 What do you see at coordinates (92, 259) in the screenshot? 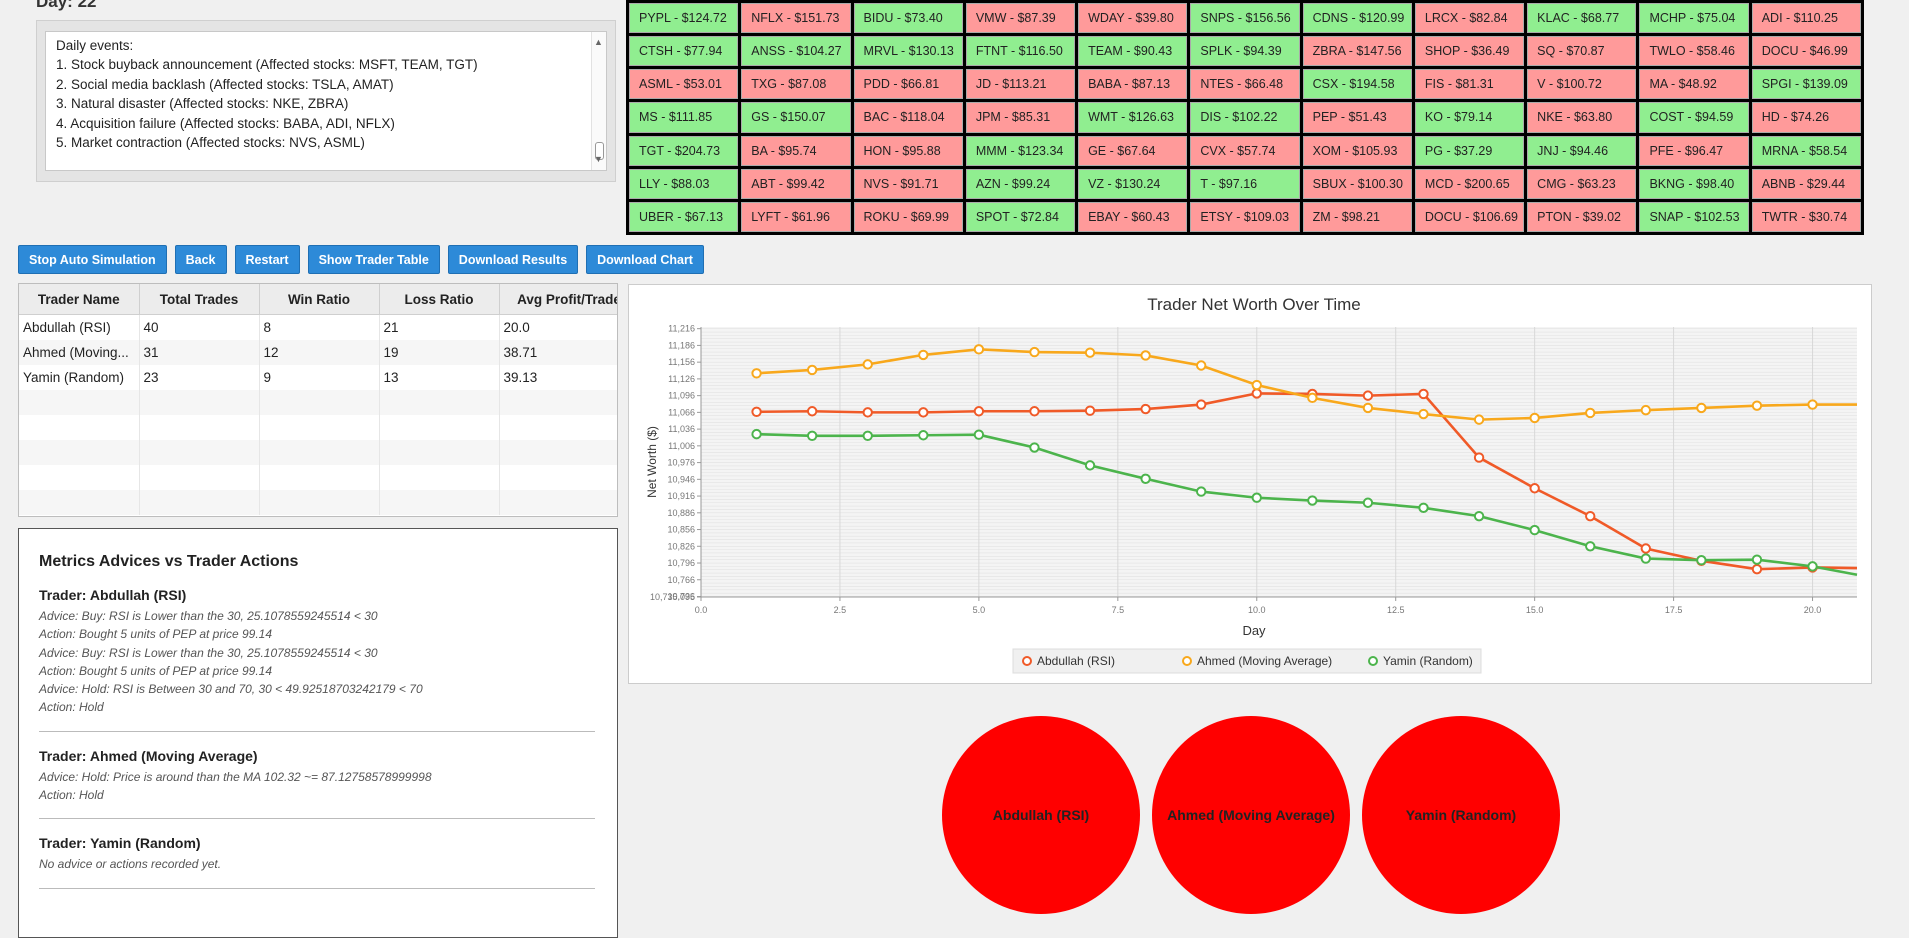
I see `stop-auto-simulation-button: Stop Auto Simulation` at bounding box center [92, 259].